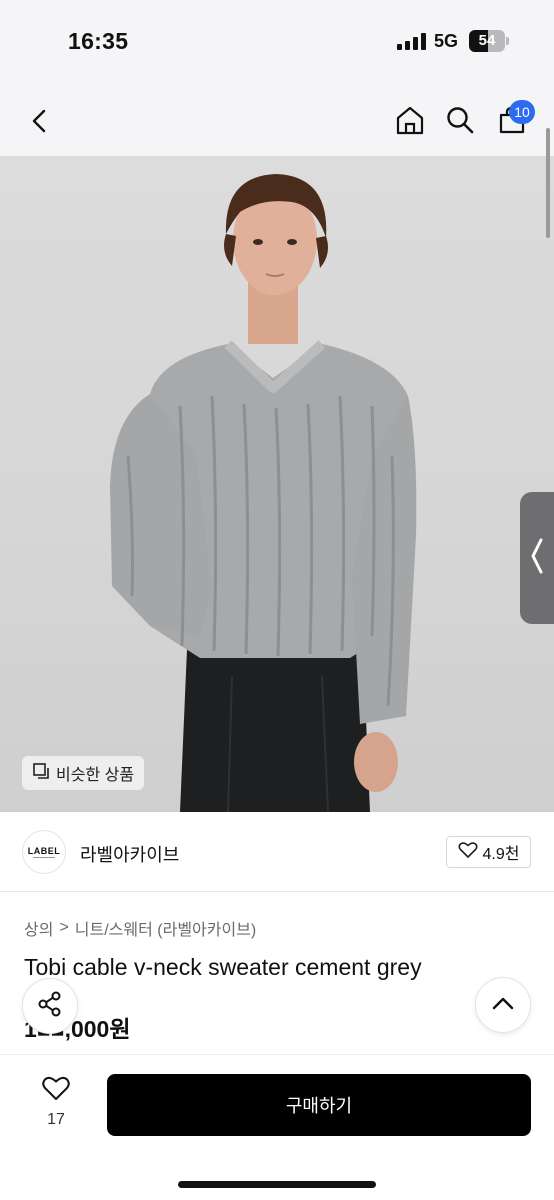  What do you see at coordinates (467, 852) in the screenshot?
I see `heart-icon` at bounding box center [467, 852].